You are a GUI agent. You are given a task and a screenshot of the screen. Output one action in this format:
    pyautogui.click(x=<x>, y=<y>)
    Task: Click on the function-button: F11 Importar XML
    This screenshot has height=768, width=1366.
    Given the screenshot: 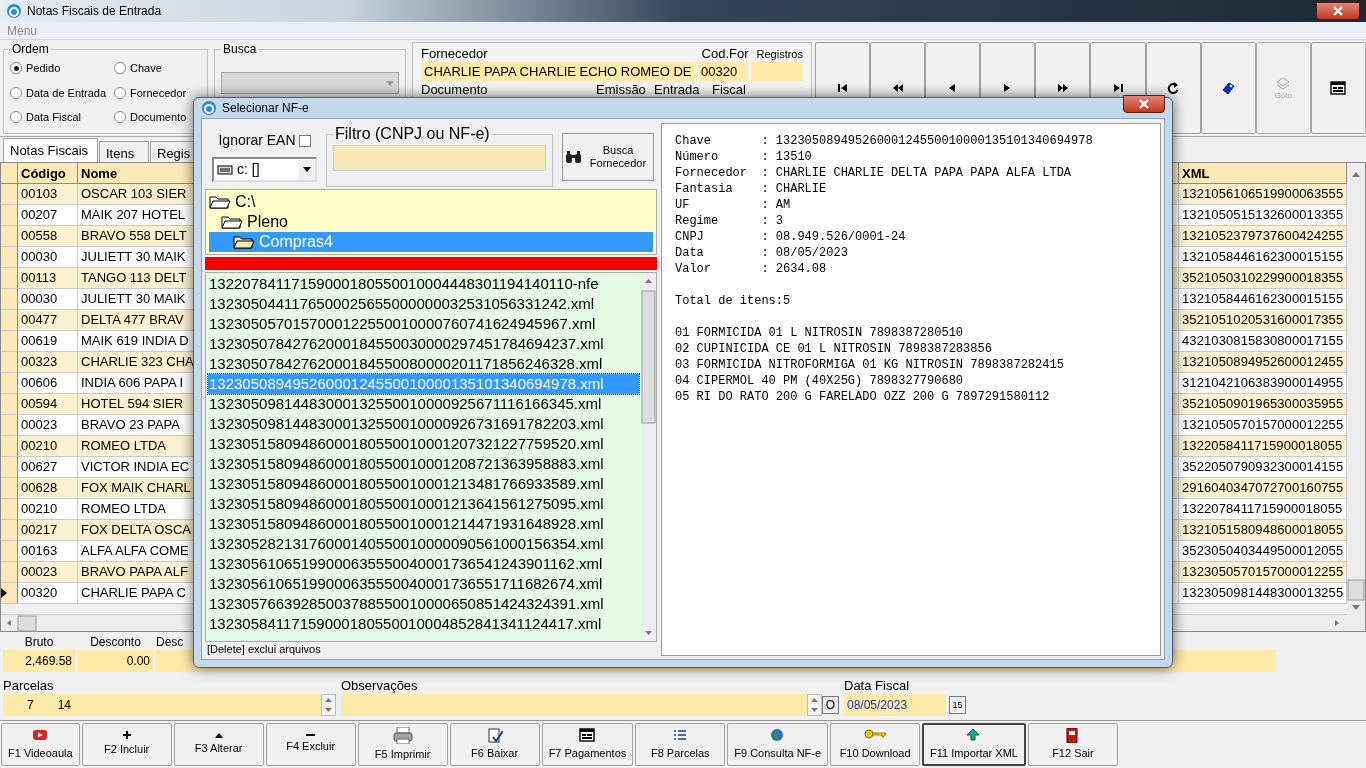 What is the action you would take?
    pyautogui.click(x=974, y=744)
    